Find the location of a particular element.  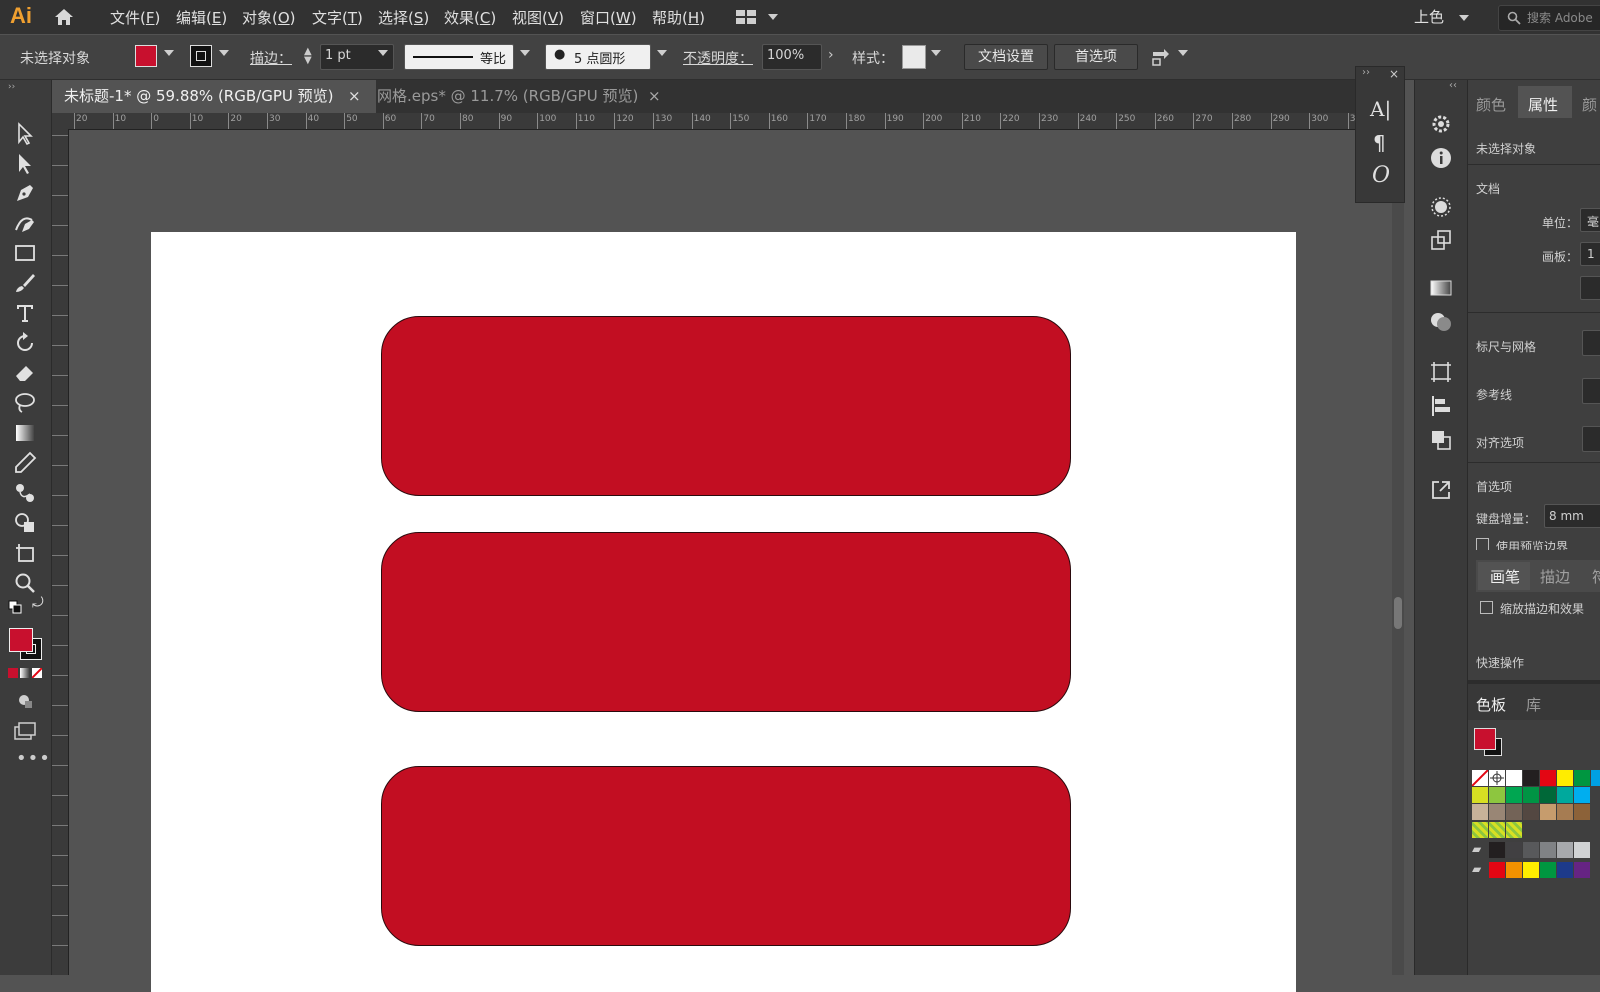

artboard-tool-icon is located at coordinates (25, 553).